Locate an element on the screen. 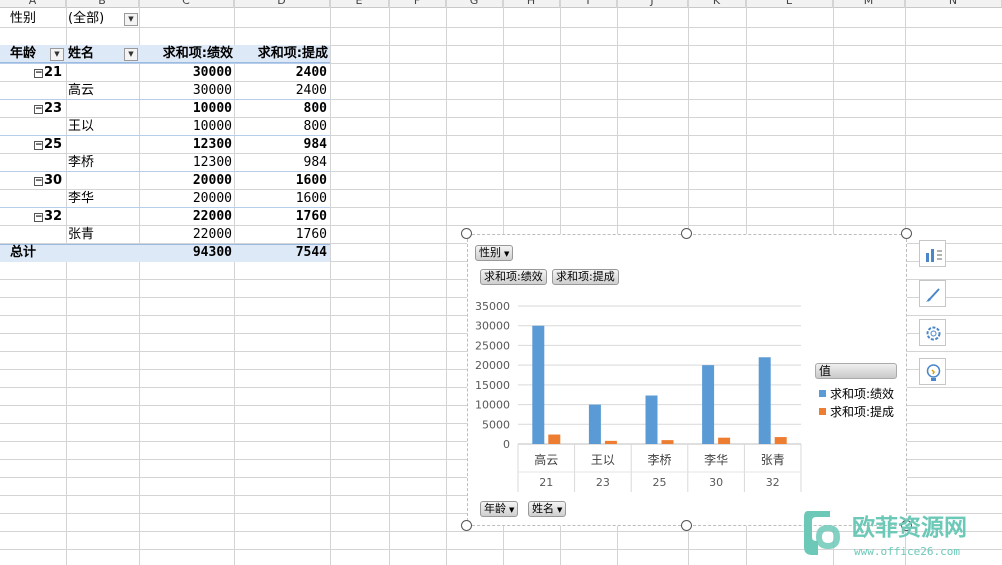 Image resolution: width=1002 pixels, height=565 pixels. pivot-group-perf: 30000 is located at coordinates (212, 72).